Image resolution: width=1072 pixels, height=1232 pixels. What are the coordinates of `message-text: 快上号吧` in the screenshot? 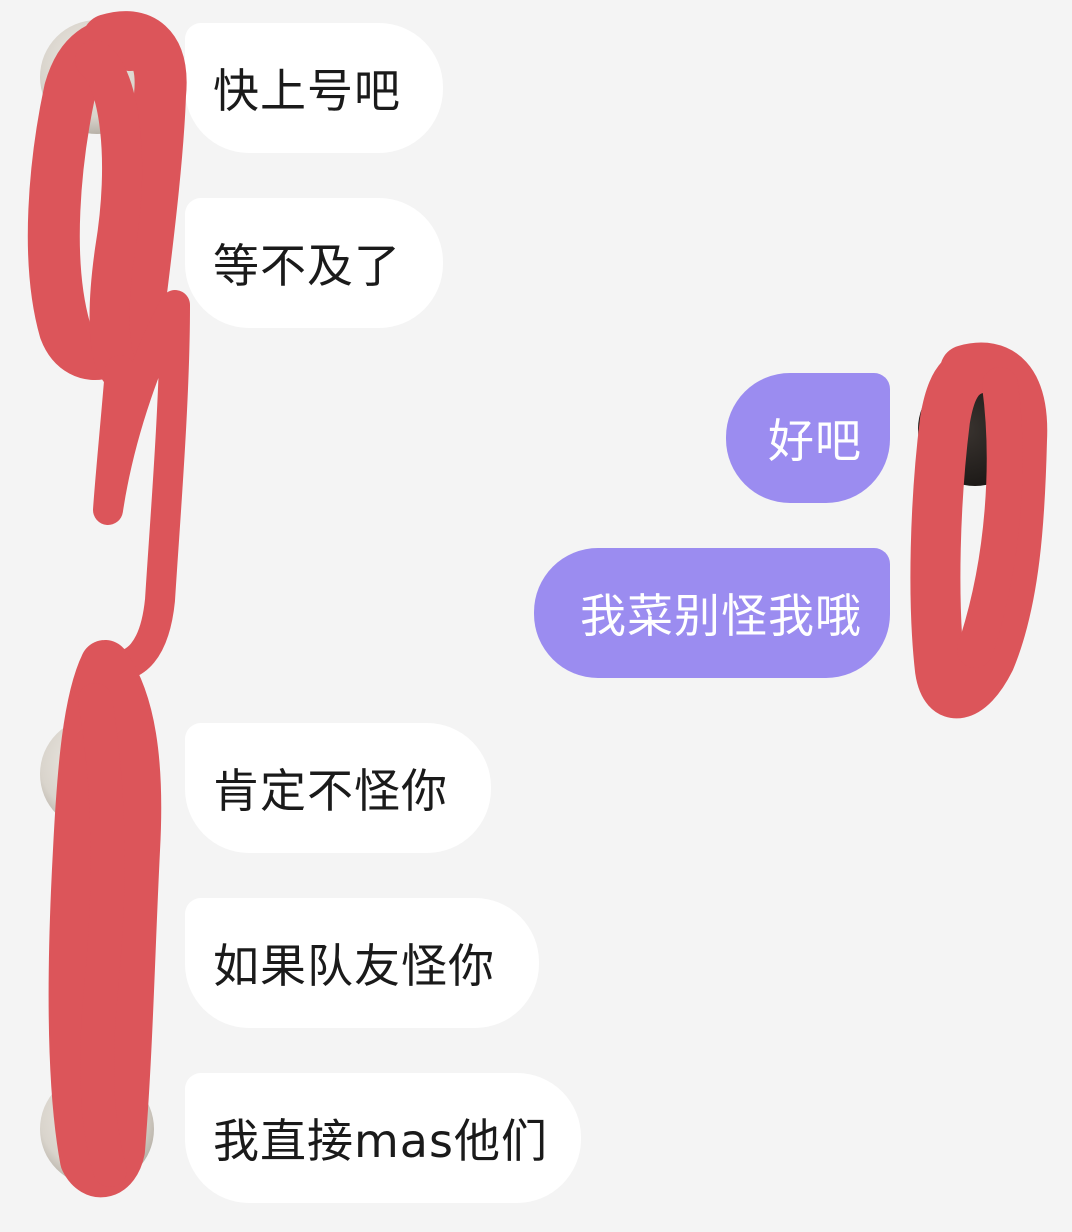 It's located at (307, 91).